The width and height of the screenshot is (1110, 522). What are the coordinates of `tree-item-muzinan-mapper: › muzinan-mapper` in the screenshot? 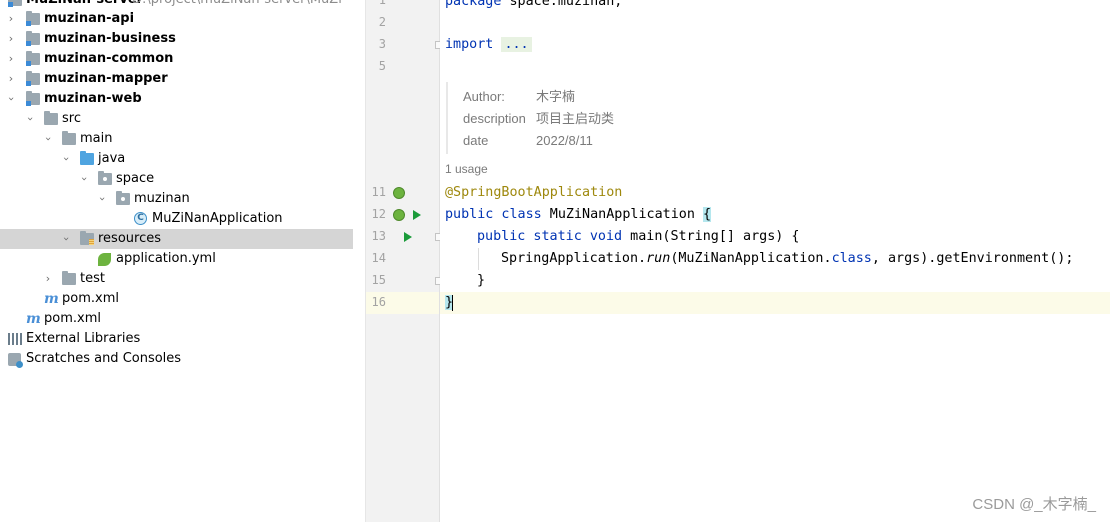 It's located at (182, 79).